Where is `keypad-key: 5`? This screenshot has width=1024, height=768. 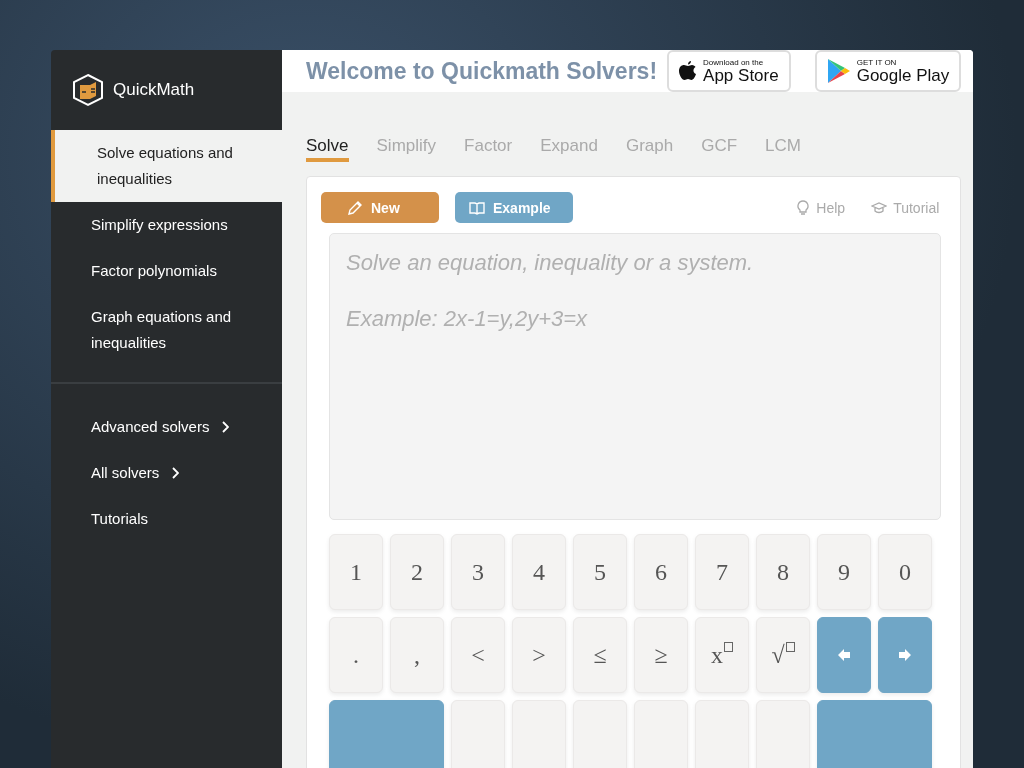
keypad-key: 5 is located at coordinates (600, 572).